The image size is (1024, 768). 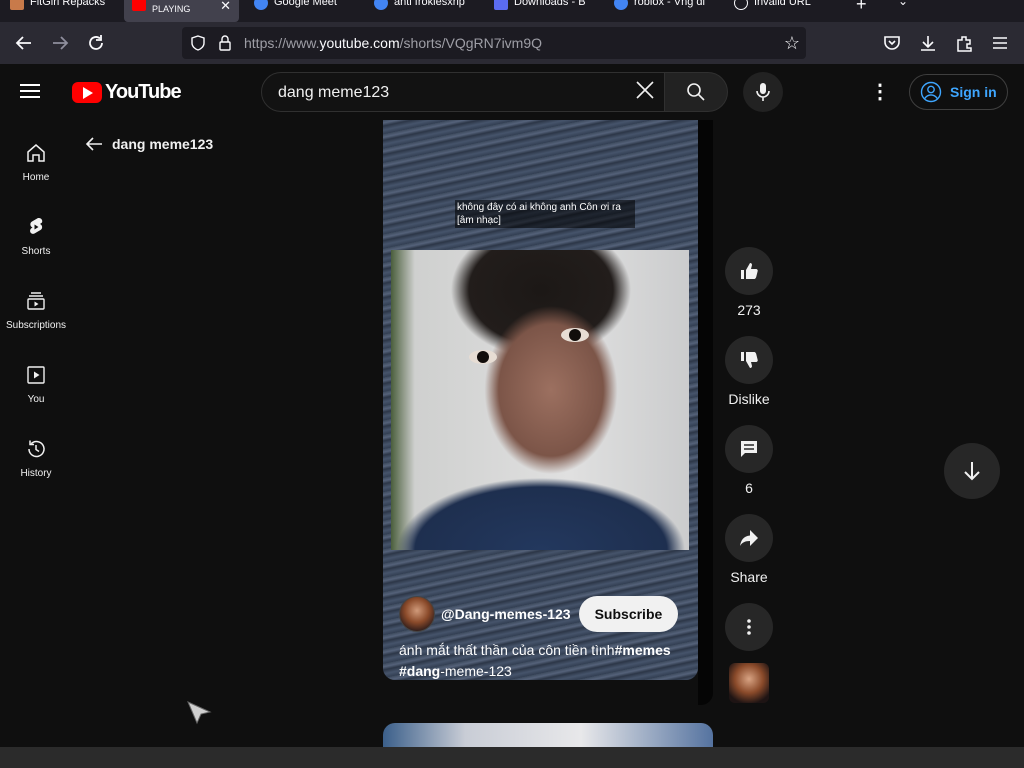 I want to click on search-input: dang meme123, so click(x=463, y=92).